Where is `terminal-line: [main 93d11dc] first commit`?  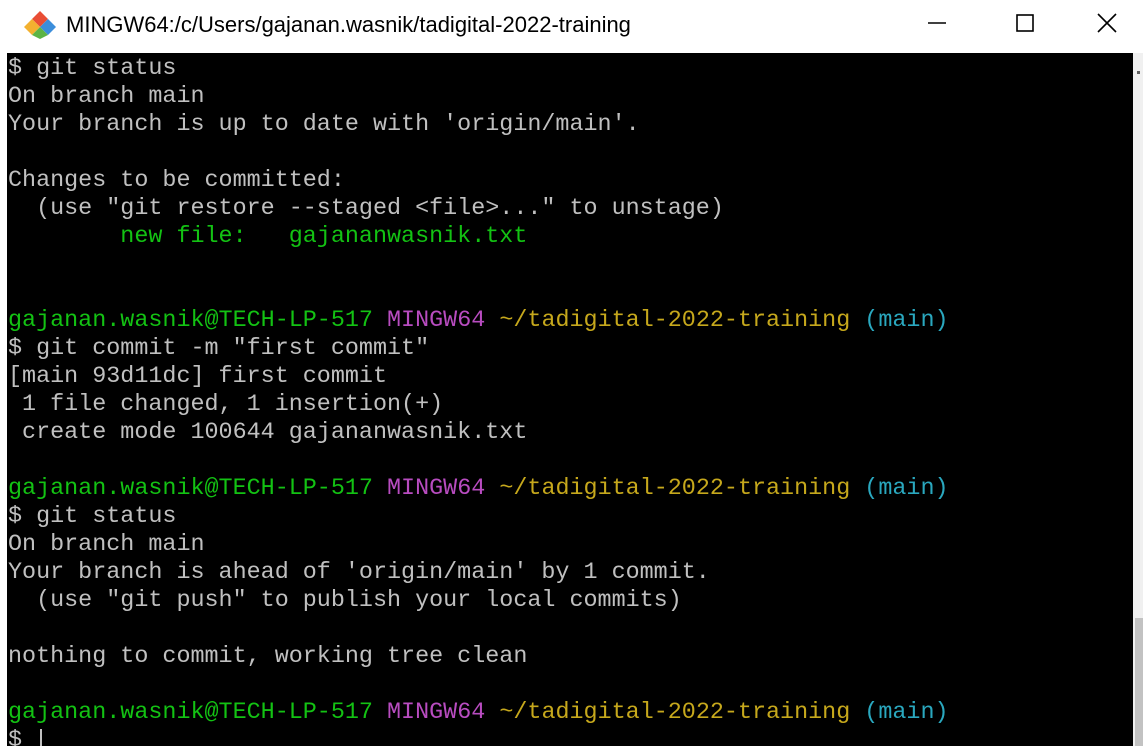
terminal-line: [main 93d11dc] first commit is located at coordinates (478, 377).